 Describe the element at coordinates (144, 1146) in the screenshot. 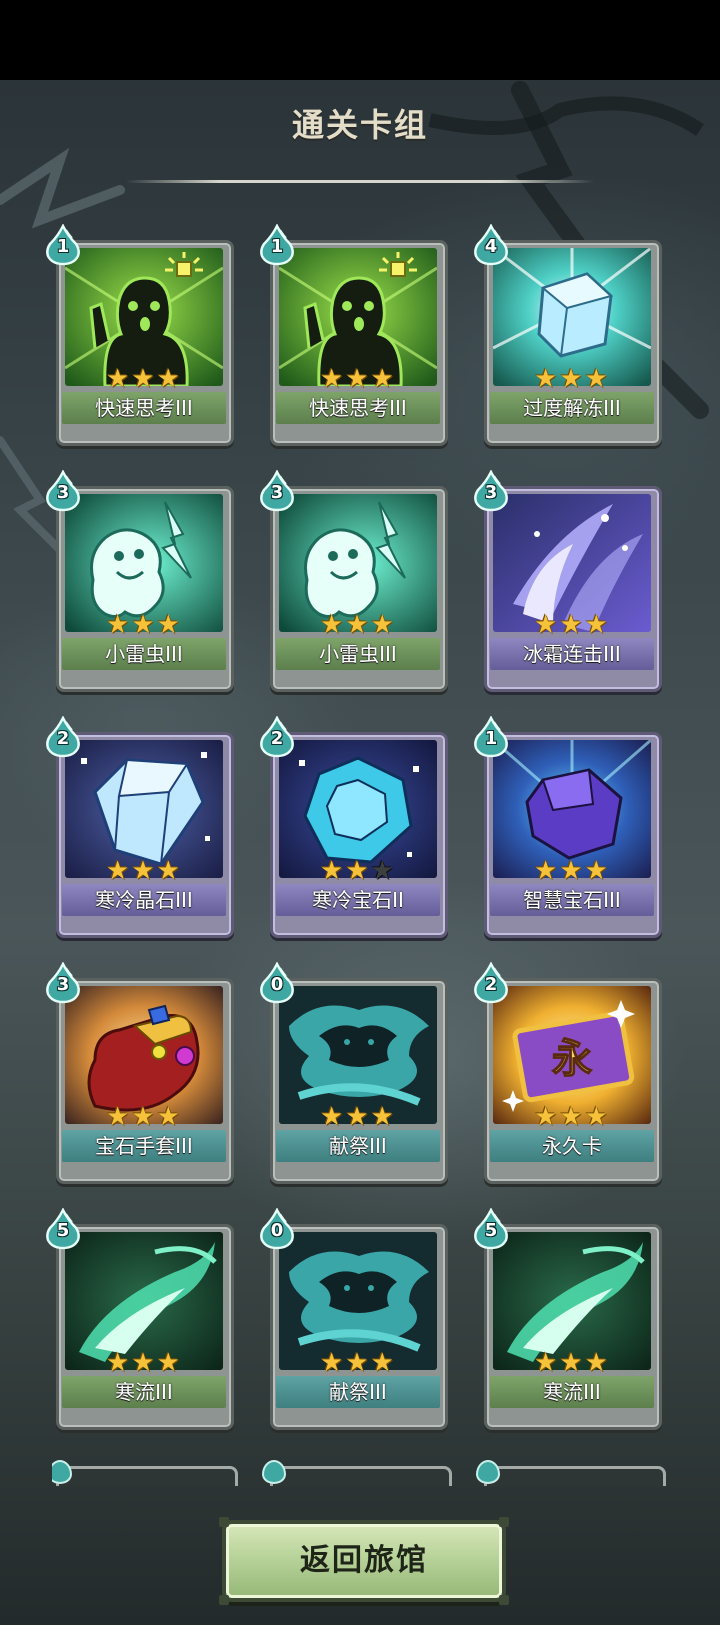

I see `card-name: 宝石手套III` at that location.